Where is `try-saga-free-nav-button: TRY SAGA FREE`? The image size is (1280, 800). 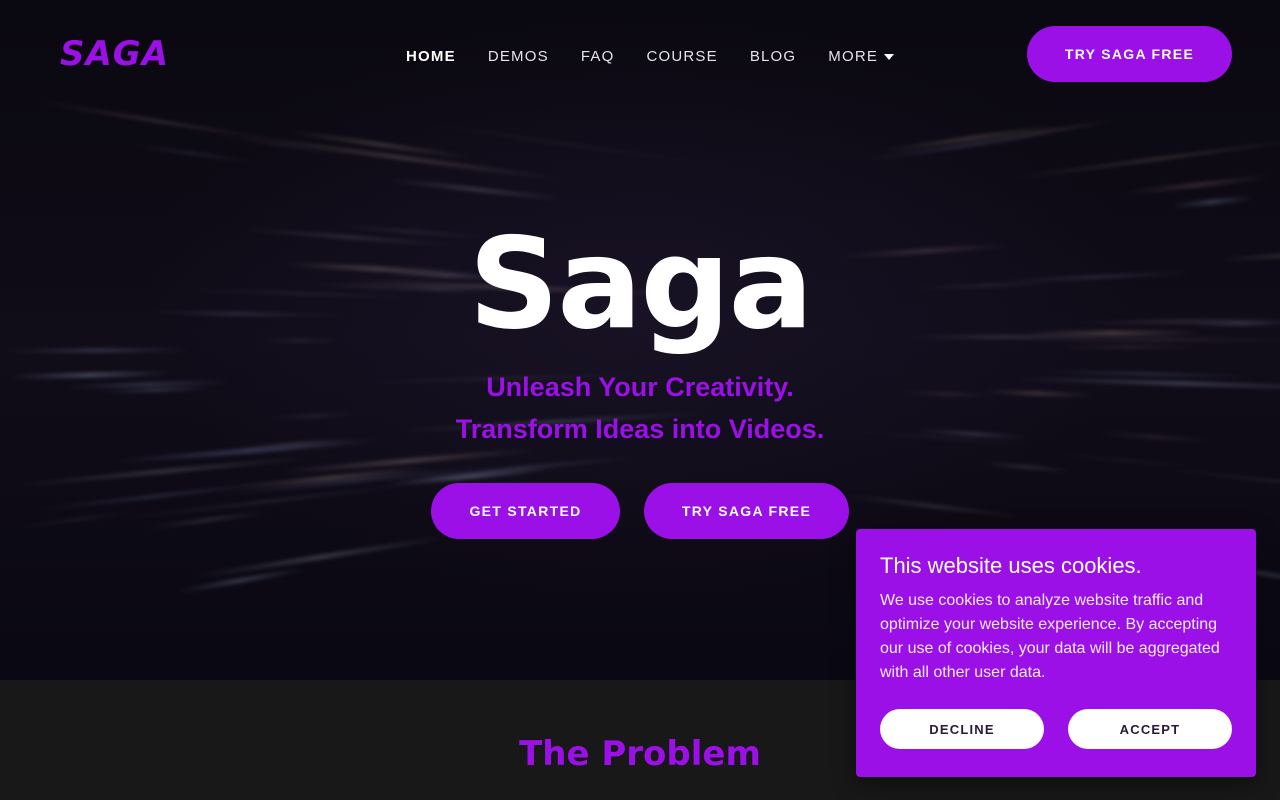 try-saga-free-nav-button: TRY SAGA FREE is located at coordinates (1129, 54).